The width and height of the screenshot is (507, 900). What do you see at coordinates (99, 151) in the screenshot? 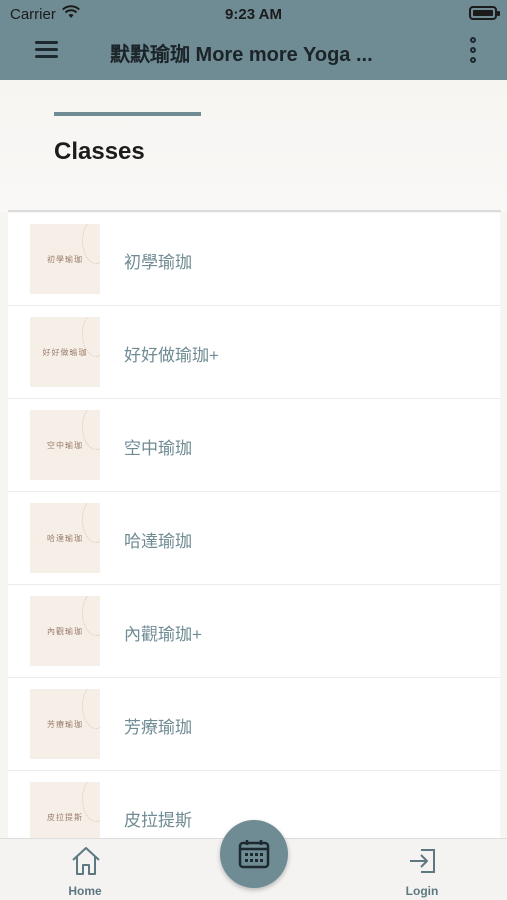
I see `page-title: Classes` at bounding box center [99, 151].